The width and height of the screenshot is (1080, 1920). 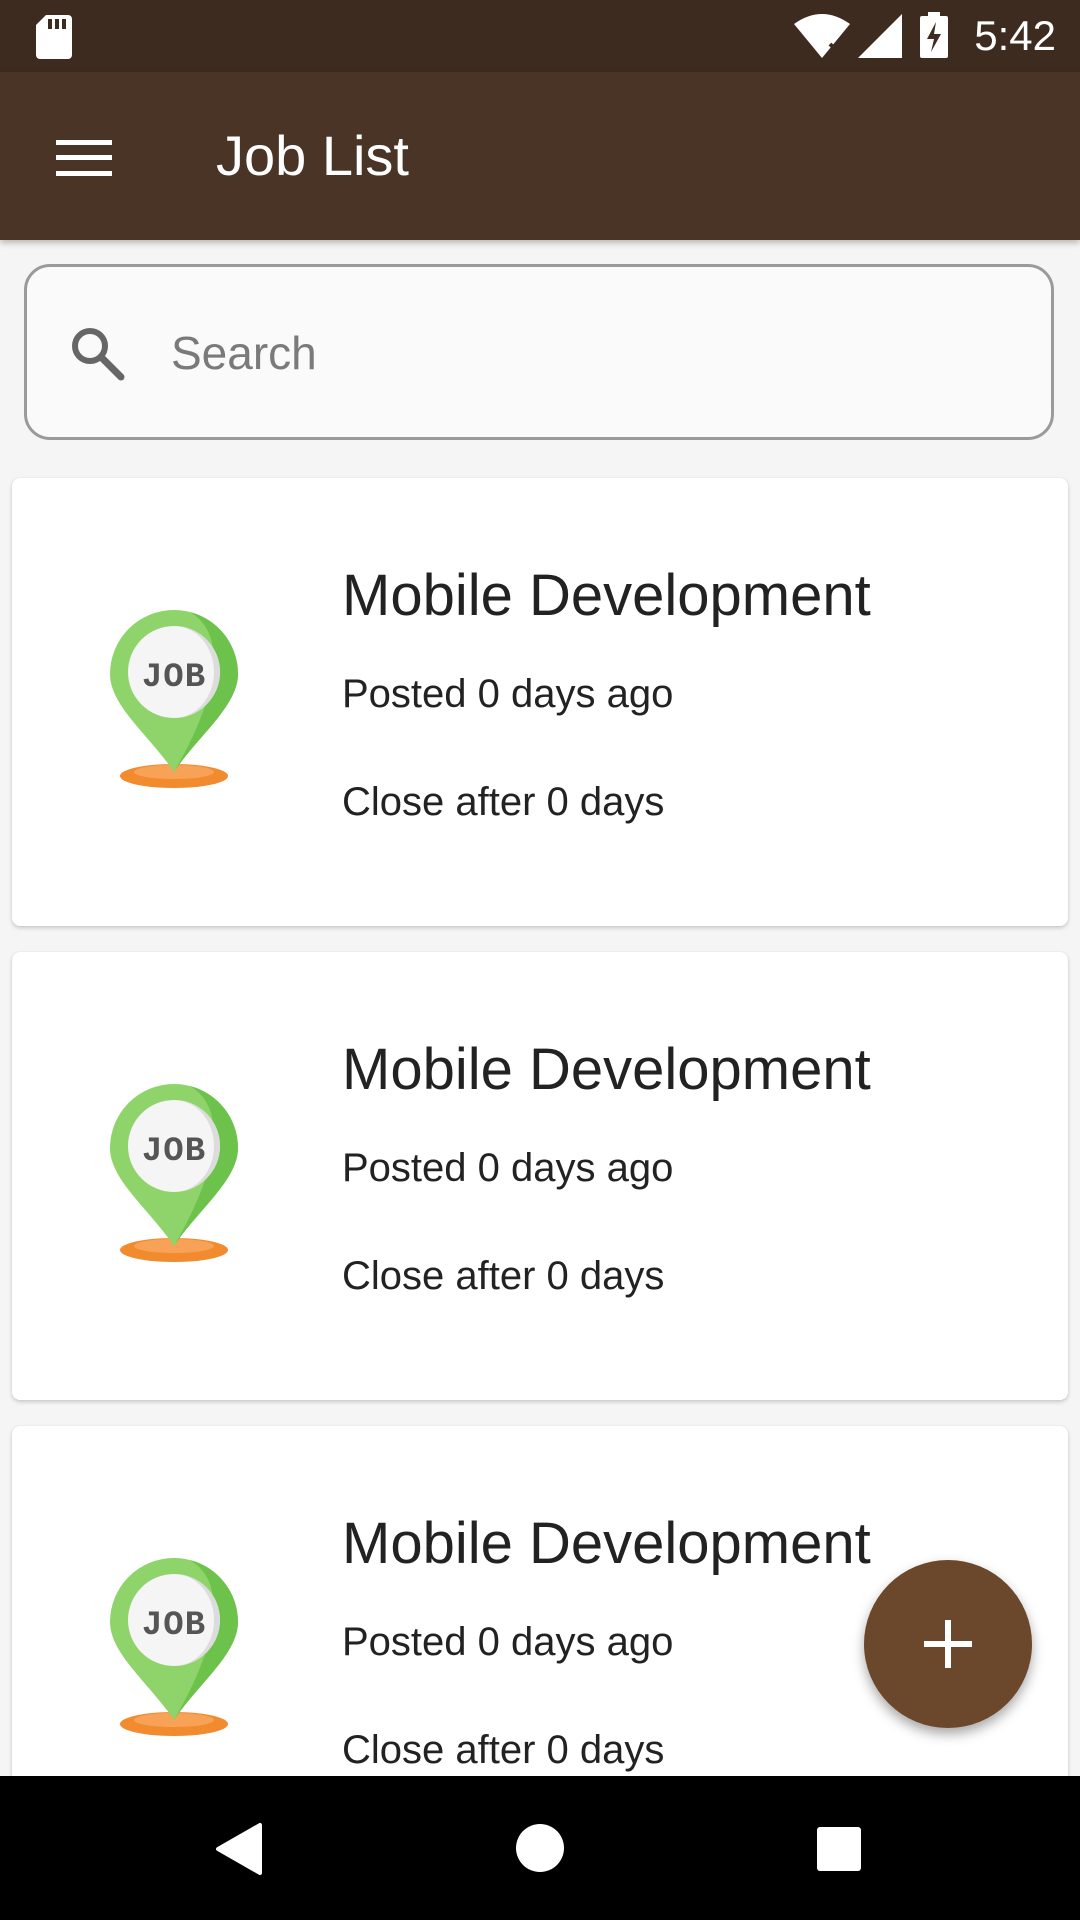 What do you see at coordinates (540, 156) in the screenshot?
I see `app-bar: Job List` at bounding box center [540, 156].